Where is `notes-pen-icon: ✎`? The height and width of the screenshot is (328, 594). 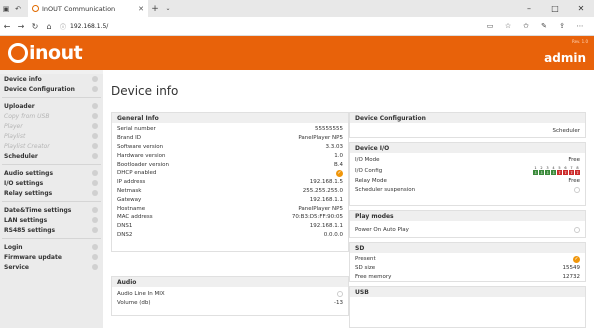
notes-pen-icon: ✎ is located at coordinates (544, 26).